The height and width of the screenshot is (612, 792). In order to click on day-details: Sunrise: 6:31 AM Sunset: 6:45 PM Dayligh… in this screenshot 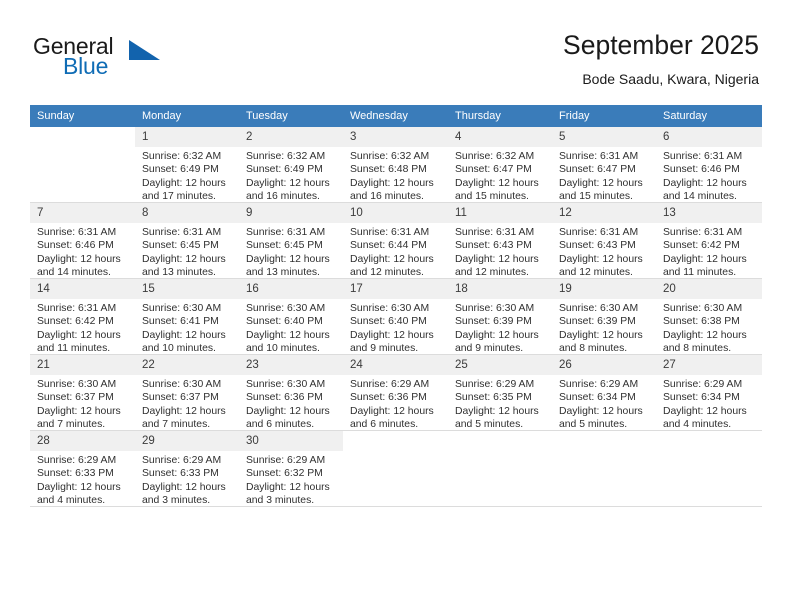, I will do `click(291, 251)`.